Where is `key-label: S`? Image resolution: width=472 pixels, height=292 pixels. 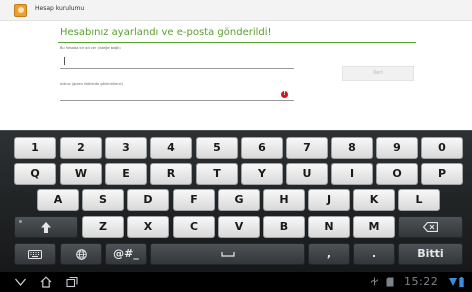
key-label: S is located at coordinates (103, 199).